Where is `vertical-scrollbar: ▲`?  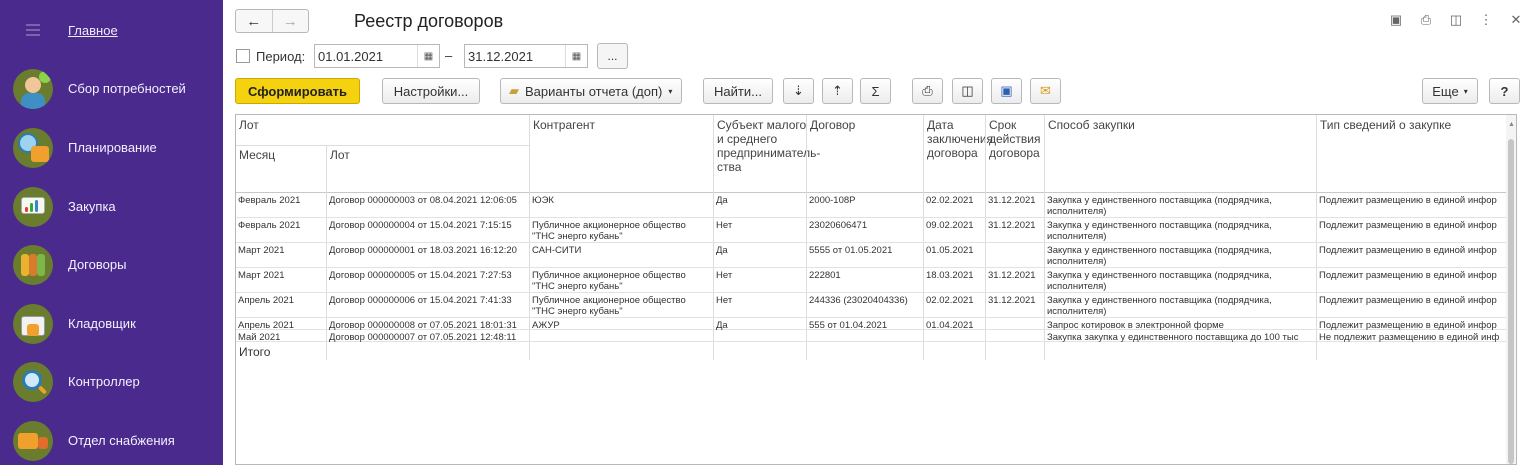 vertical-scrollbar: ▲ is located at coordinates (1511, 289).